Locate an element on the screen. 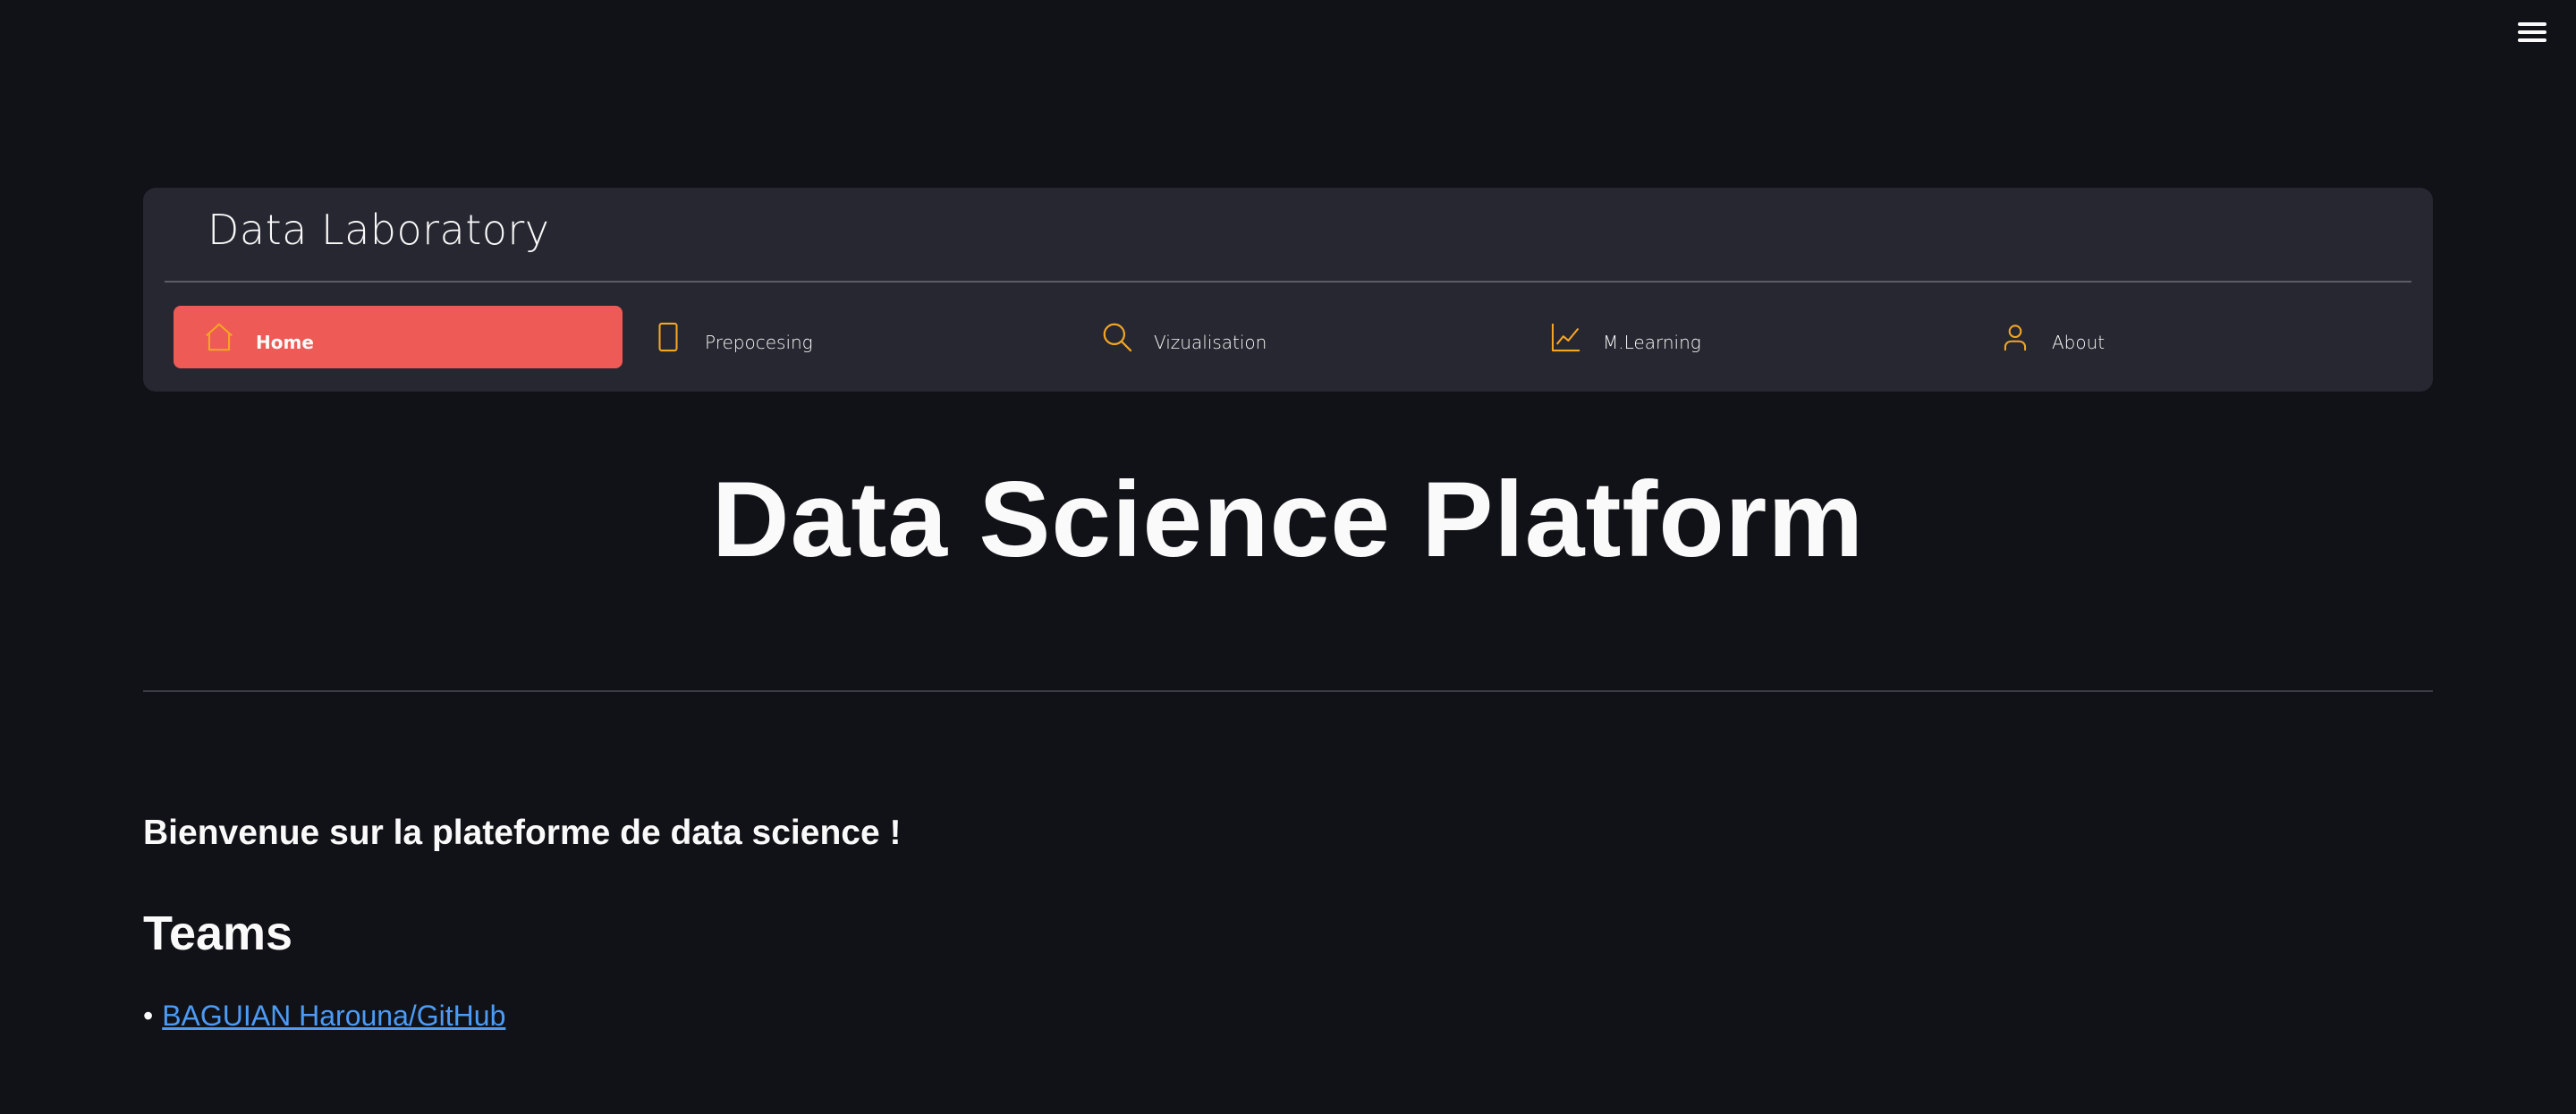 The width and height of the screenshot is (2576, 1114). nav-item-vizualisation: Vizualisation is located at coordinates (1296, 337).